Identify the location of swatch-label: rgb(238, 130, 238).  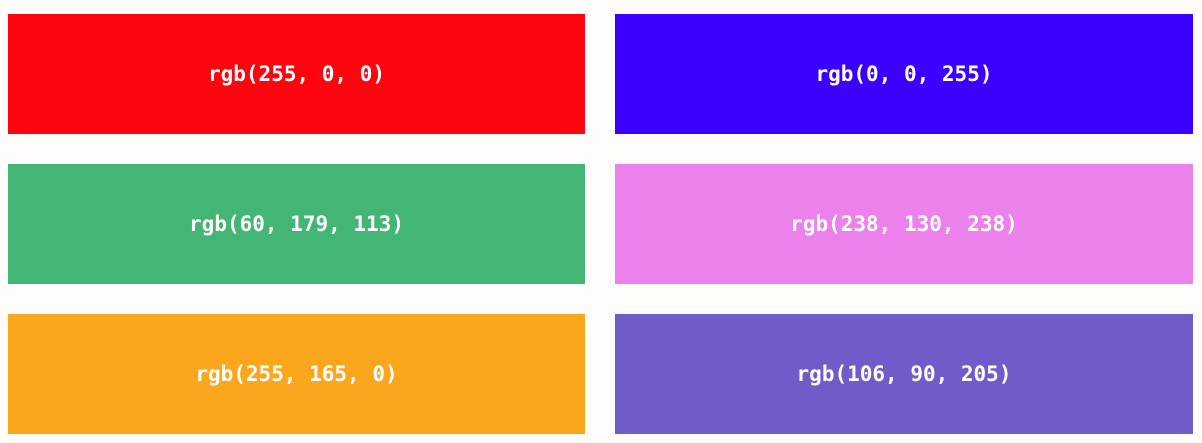
(904, 224).